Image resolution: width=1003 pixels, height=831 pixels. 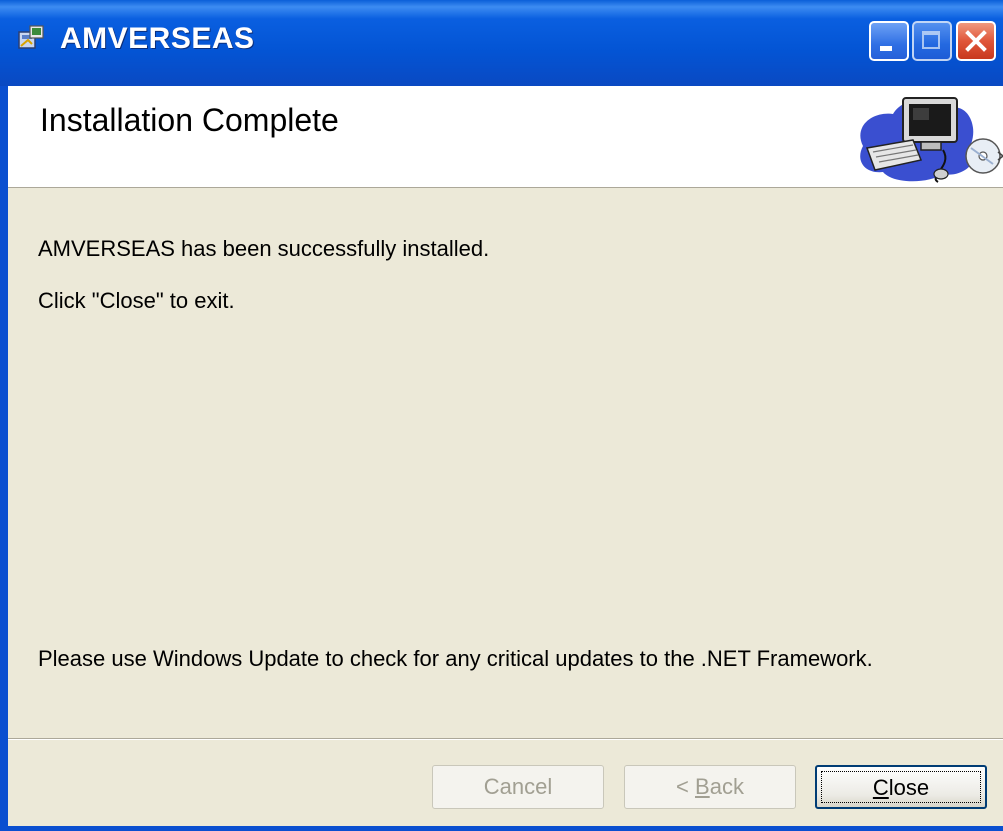 What do you see at coordinates (505, 137) in the screenshot?
I see `header-banner: Installation Complete` at bounding box center [505, 137].